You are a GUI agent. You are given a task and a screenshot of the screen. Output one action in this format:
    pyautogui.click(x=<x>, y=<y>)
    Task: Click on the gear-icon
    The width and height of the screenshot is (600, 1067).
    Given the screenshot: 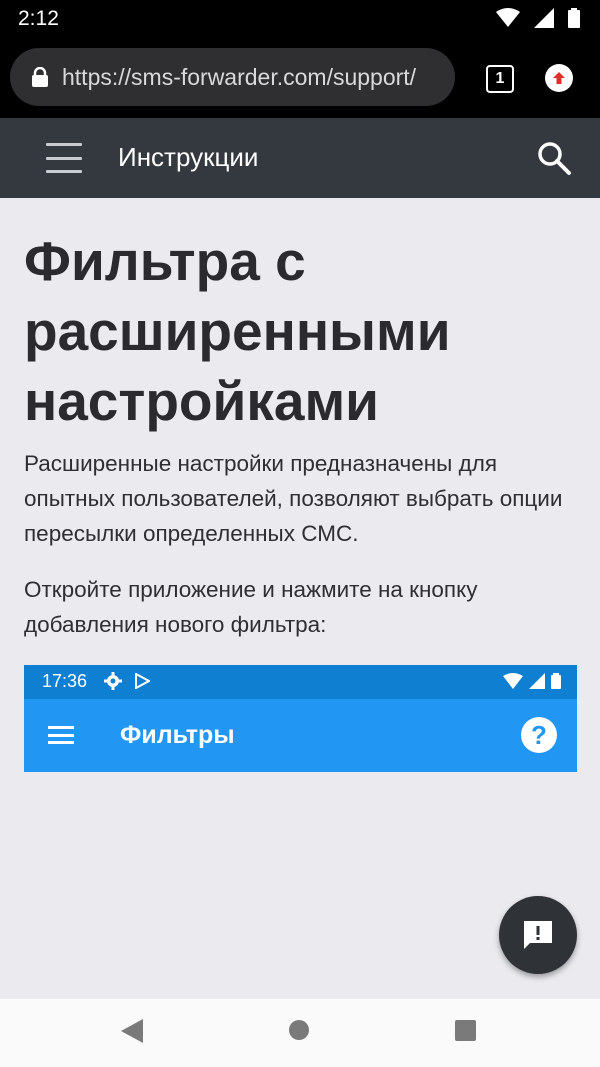 What is the action you would take?
    pyautogui.click(x=113, y=681)
    